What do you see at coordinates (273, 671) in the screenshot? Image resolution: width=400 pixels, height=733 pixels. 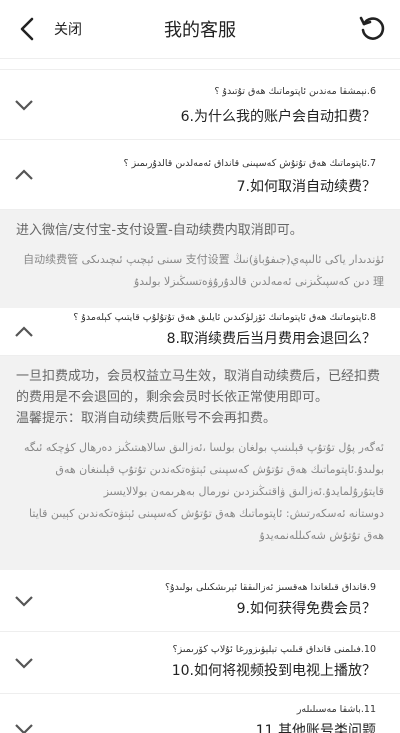 I see `question-zh: 10.如何将视频投到电视上播放？` at bounding box center [273, 671].